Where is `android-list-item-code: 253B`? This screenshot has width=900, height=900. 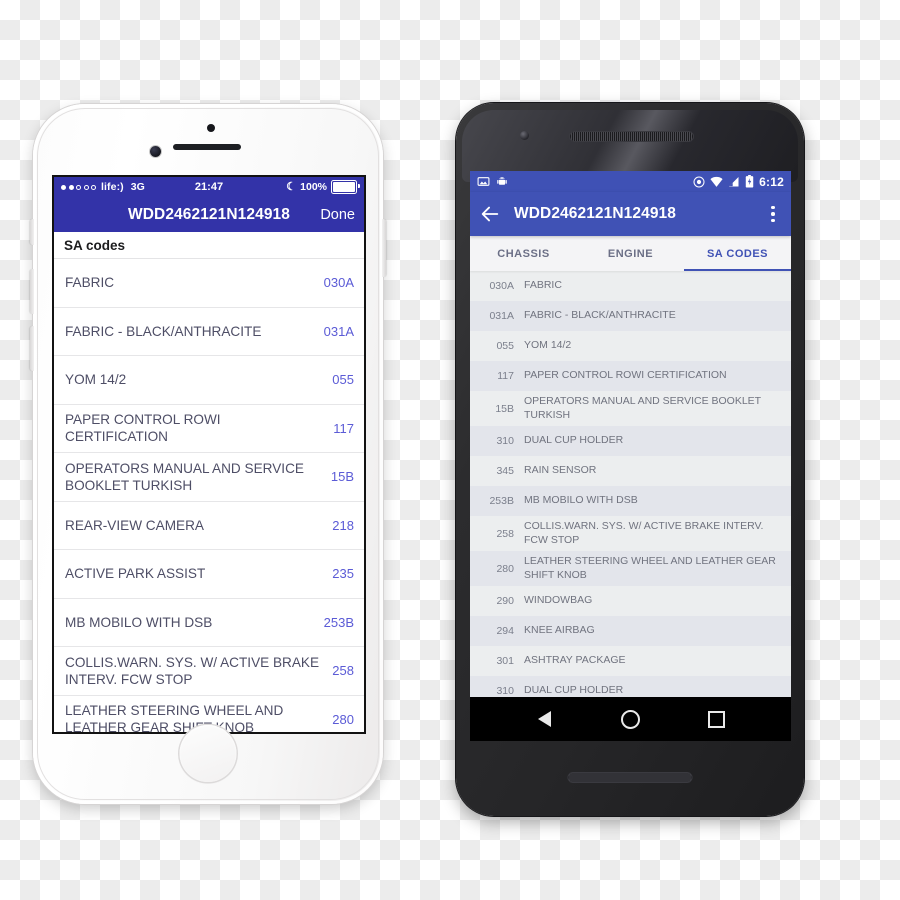 android-list-item-code: 253B is located at coordinates (501, 501).